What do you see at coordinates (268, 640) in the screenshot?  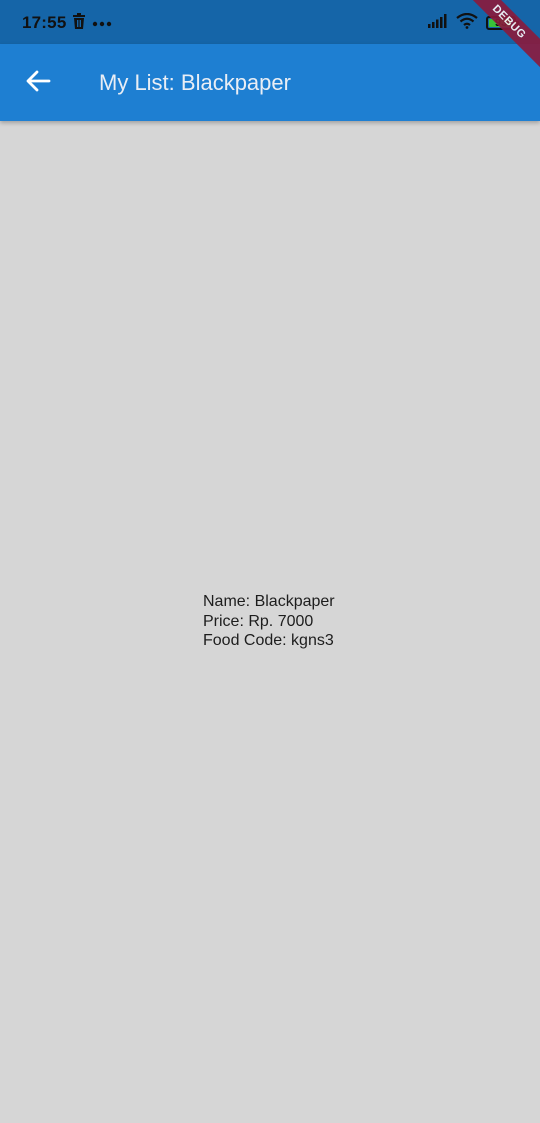 I see `item-food-code: Food Code: kgns3` at bounding box center [268, 640].